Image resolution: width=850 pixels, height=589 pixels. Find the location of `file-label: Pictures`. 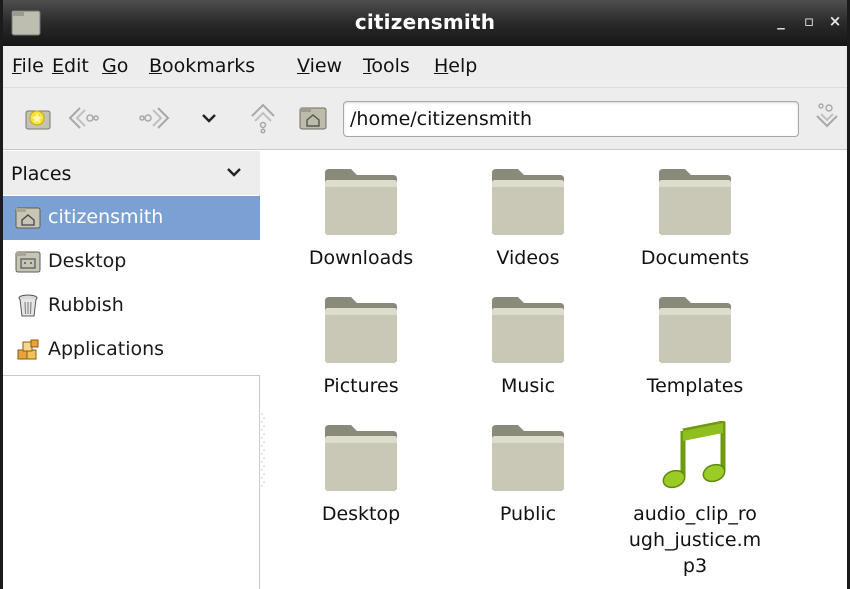

file-label: Pictures is located at coordinates (361, 386).